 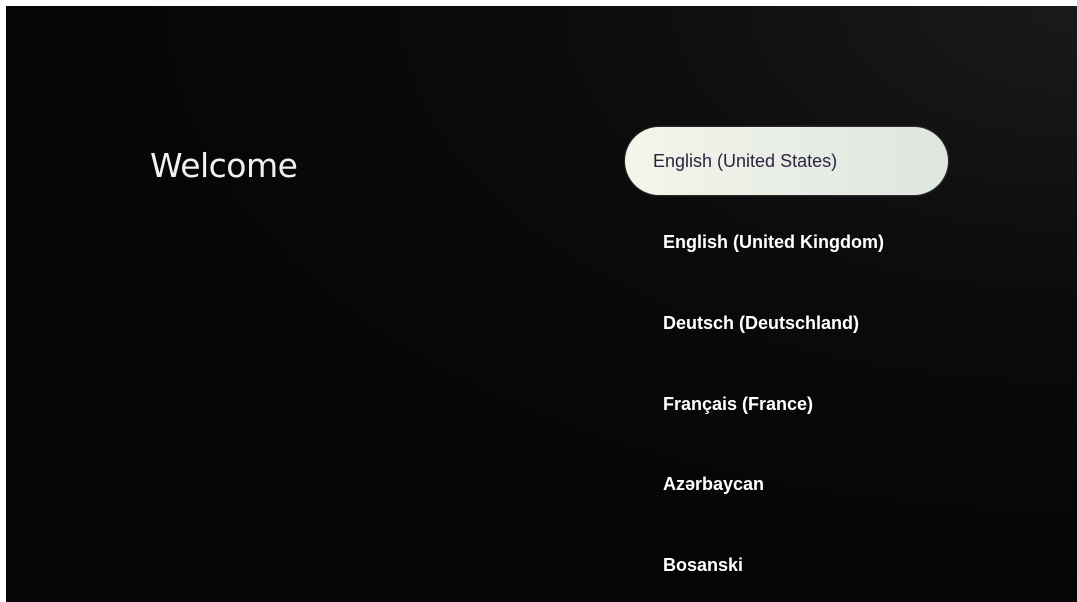 I want to click on language-option-label: Français (France), so click(x=738, y=404).